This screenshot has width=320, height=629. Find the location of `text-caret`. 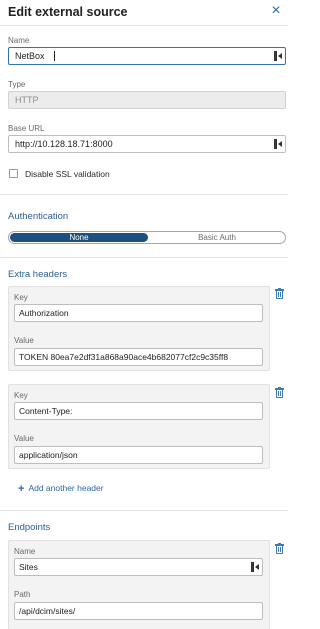

text-caret is located at coordinates (54, 56).